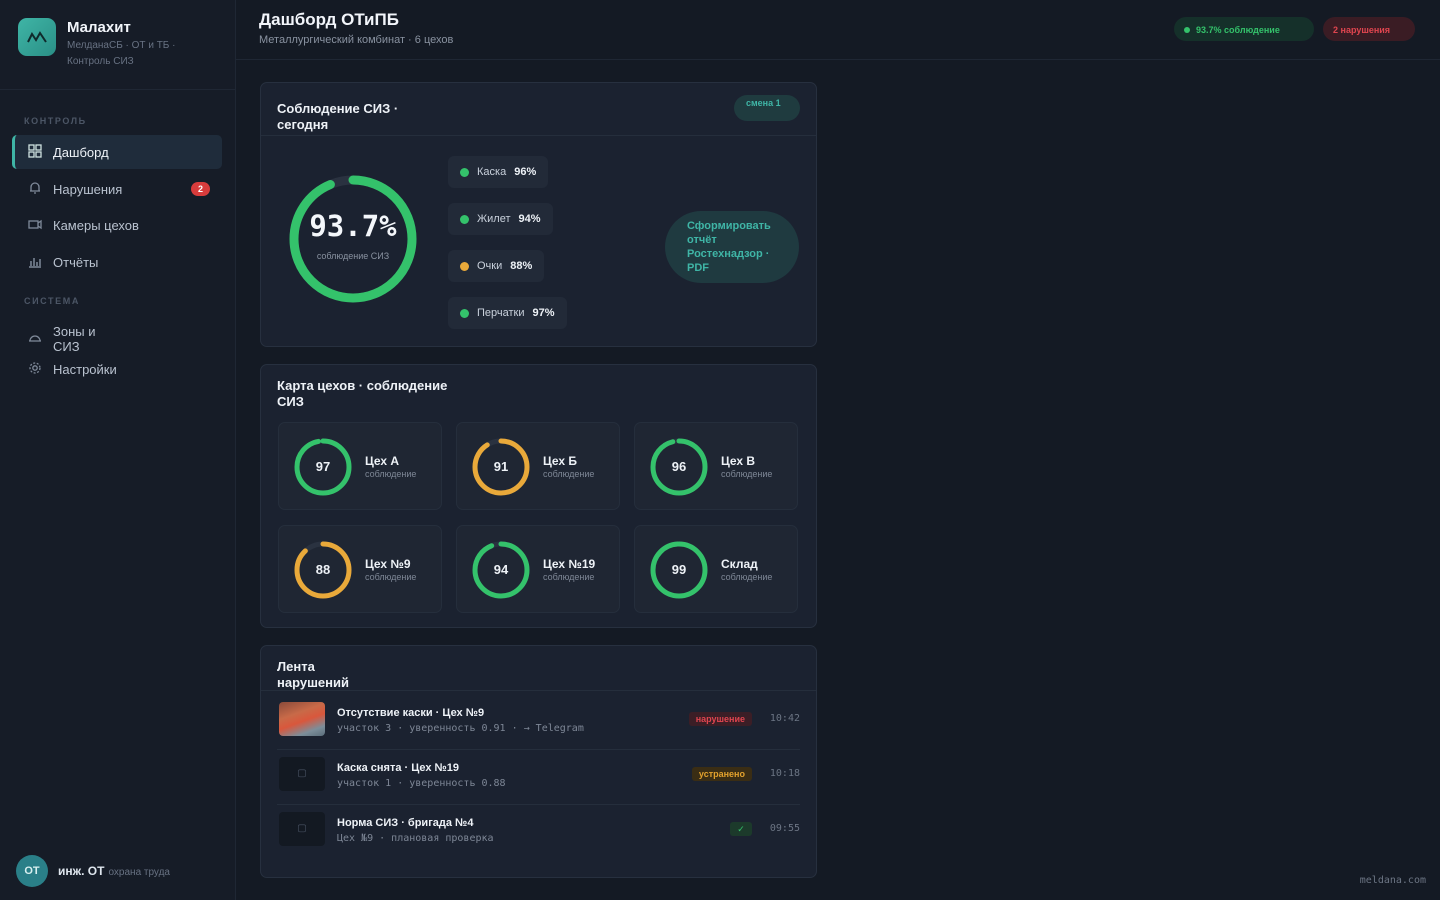 The image size is (1440, 900). Describe the element at coordinates (405, 823) in the screenshot. I see `event-title: Норма СИЗ · бригада №4` at that location.